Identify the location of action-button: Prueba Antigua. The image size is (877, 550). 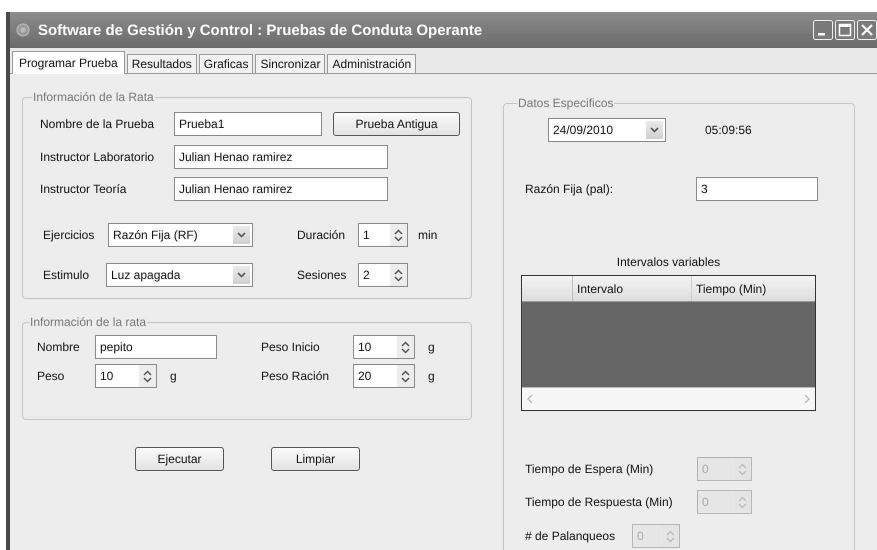
(396, 124).